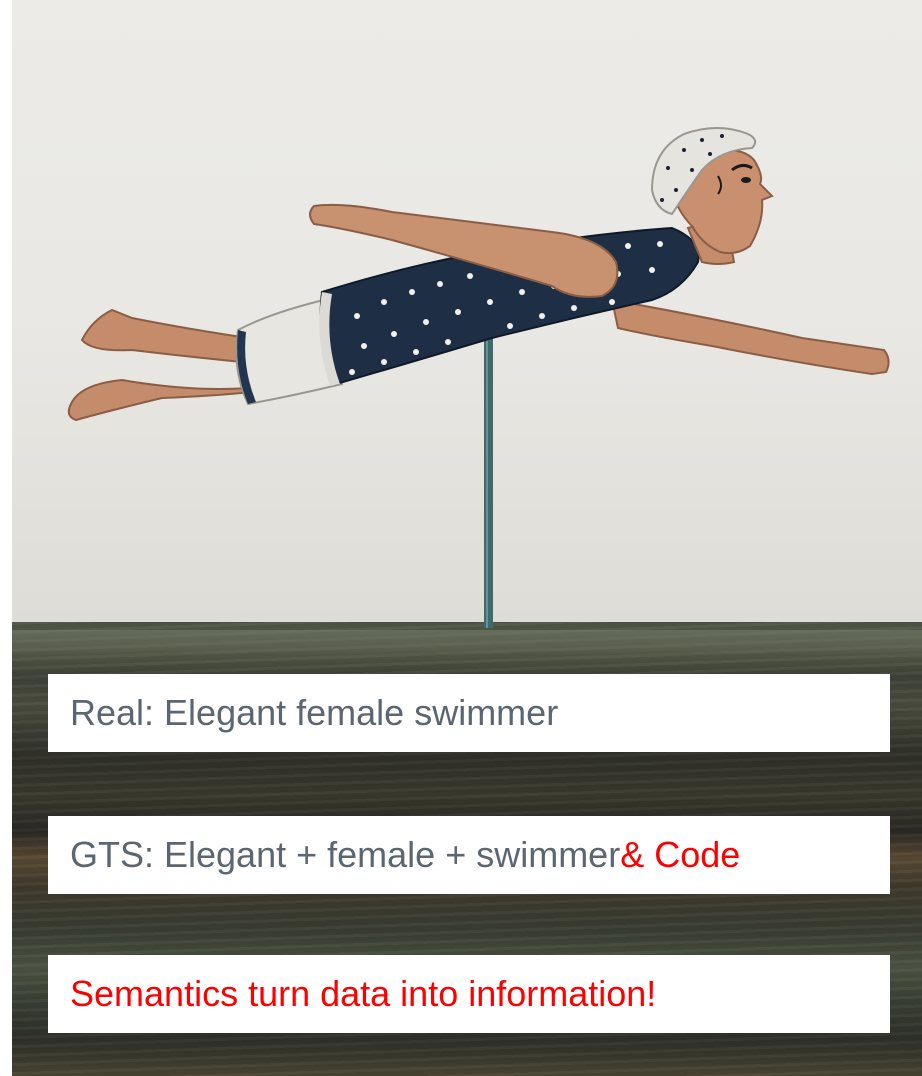 Image resolution: width=922 pixels, height=1076 pixels. I want to click on caption-real: Real: Elegant female swimmer, so click(469, 713).